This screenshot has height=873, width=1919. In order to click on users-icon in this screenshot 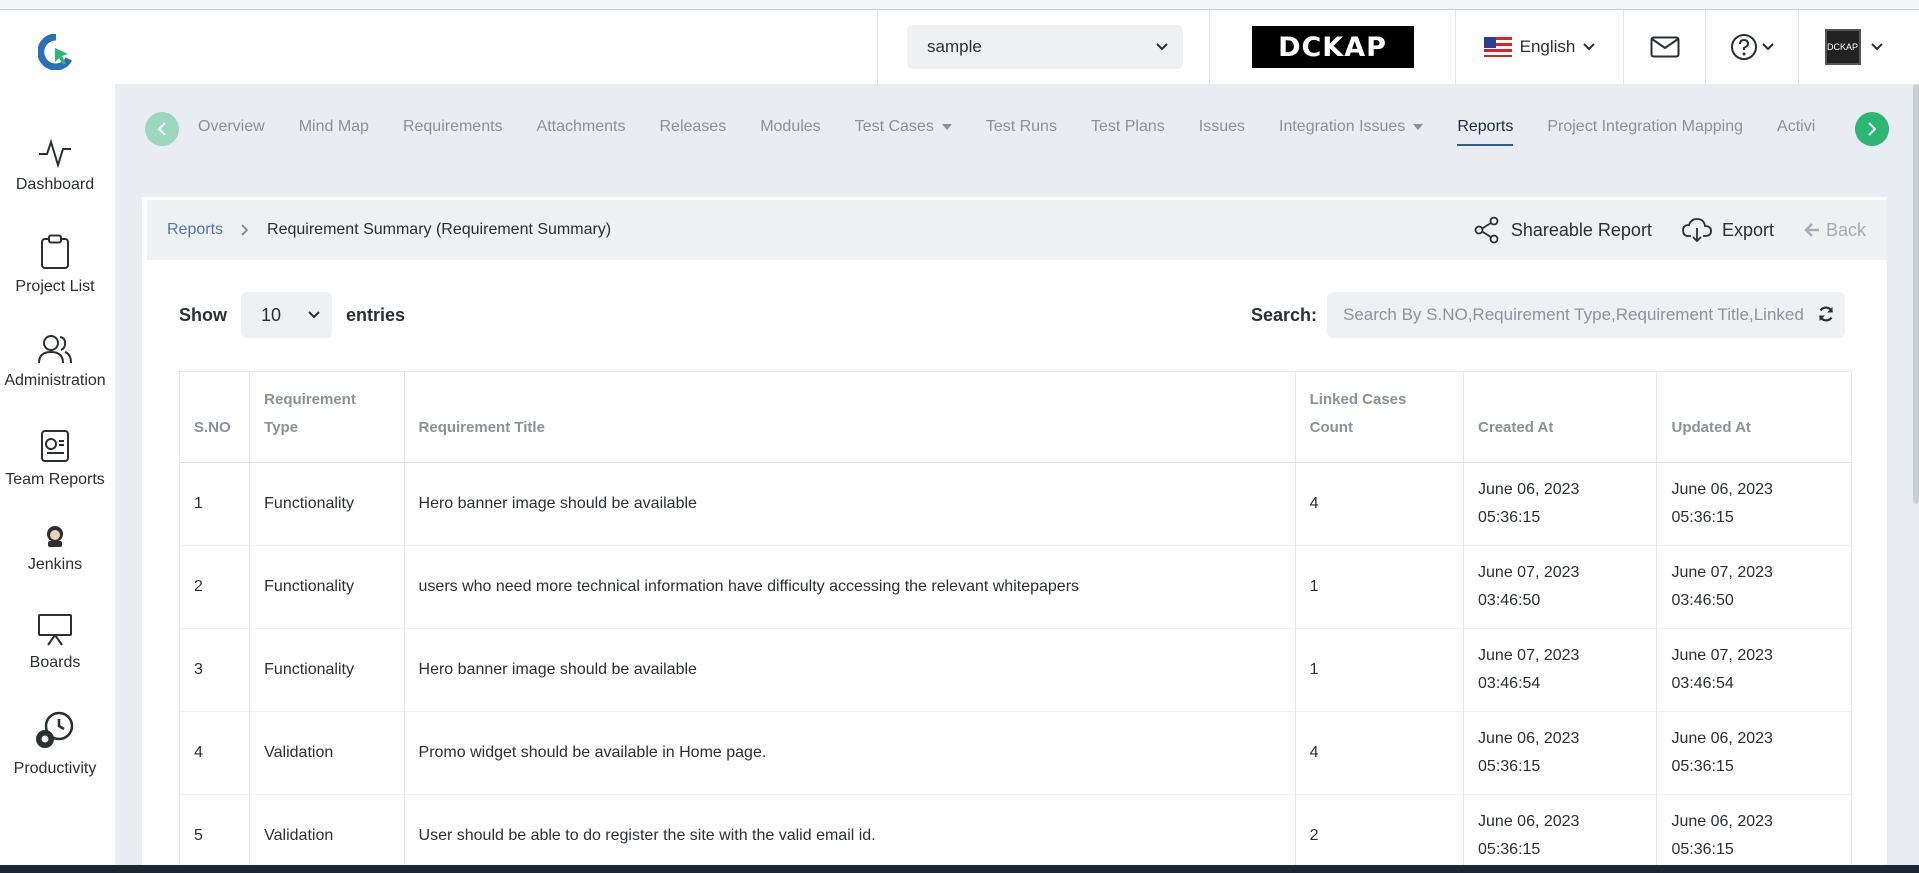, I will do `click(55, 349)`.